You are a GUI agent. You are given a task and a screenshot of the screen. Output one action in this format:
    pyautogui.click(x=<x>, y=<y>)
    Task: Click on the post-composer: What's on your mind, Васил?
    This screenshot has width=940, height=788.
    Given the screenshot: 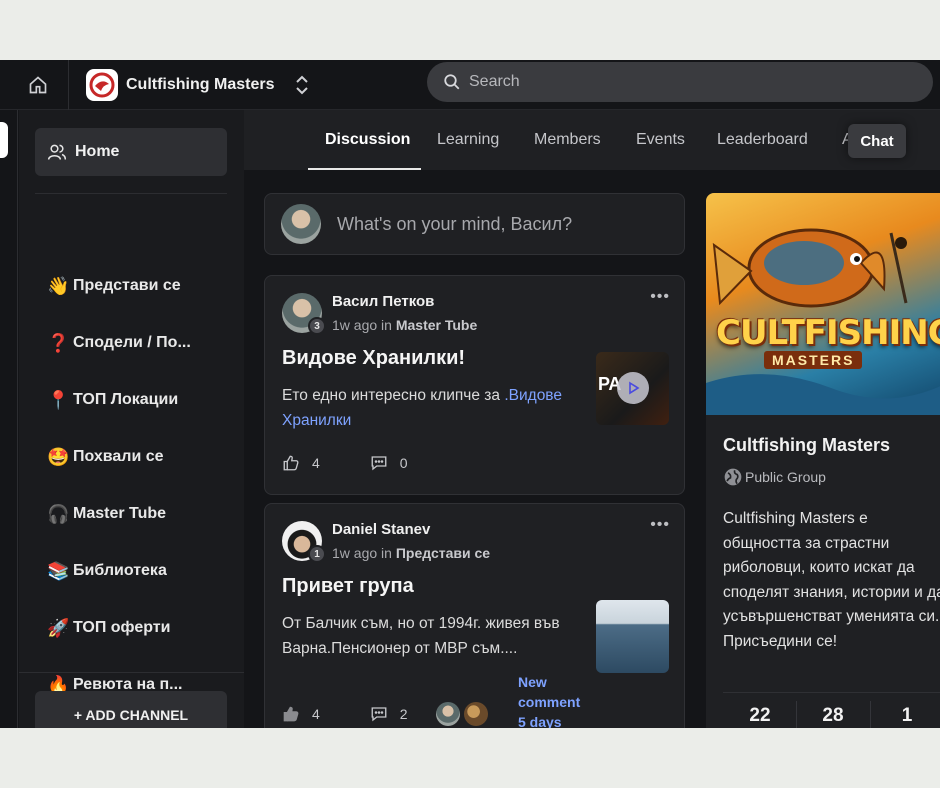 What is the action you would take?
    pyautogui.click(x=474, y=224)
    